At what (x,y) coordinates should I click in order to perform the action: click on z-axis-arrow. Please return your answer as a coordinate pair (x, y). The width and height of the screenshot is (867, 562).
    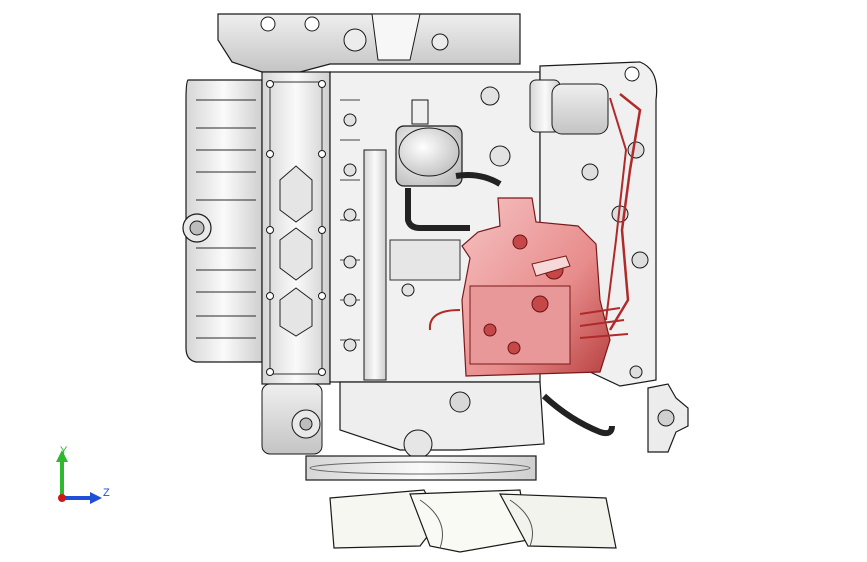
    Looking at the image, I should click on (96, 498).